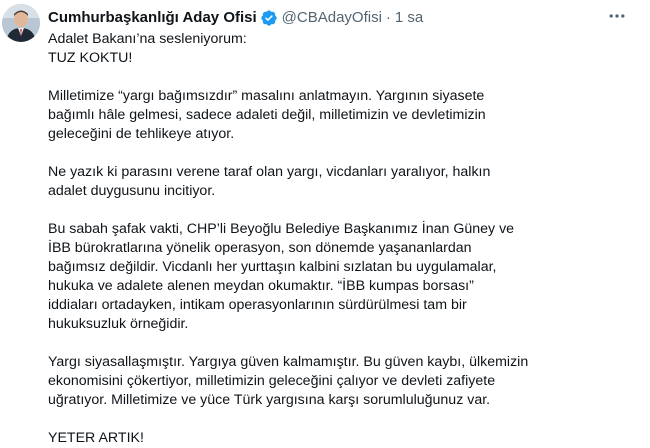  What do you see at coordinates (141, 134) in the screenshot?
I see `text-line: geleceğini de tehlikeye atıyor.` at bounding box center [141, 134].